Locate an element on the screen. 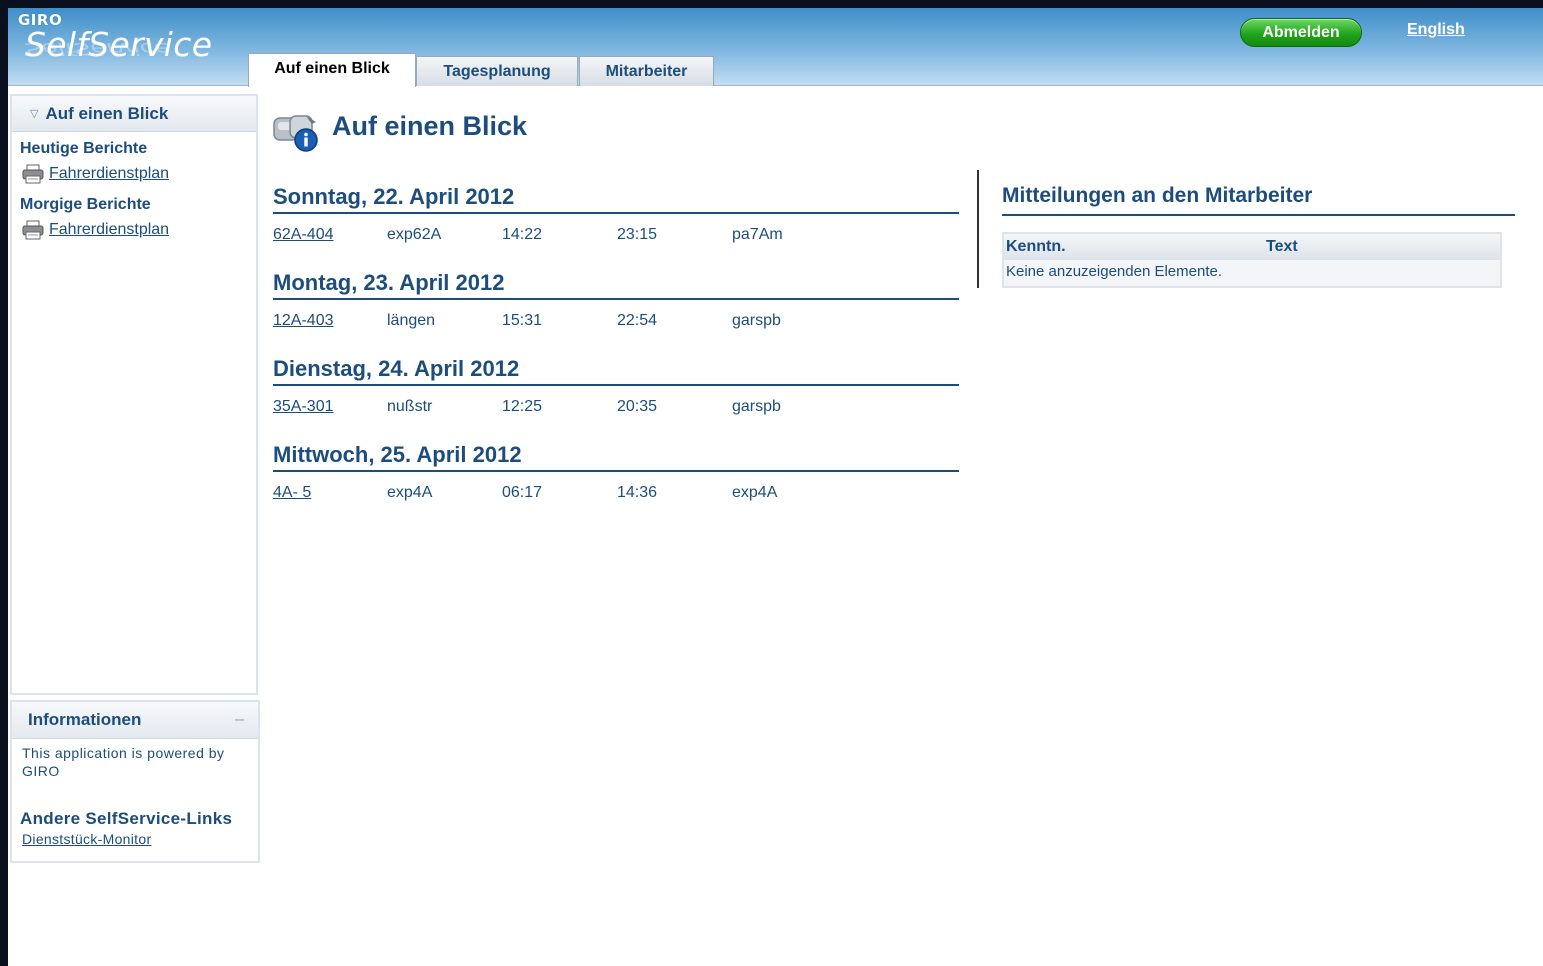 The image size is (1543, 966). information-title: Informationen is located at coordinates (85, 719).